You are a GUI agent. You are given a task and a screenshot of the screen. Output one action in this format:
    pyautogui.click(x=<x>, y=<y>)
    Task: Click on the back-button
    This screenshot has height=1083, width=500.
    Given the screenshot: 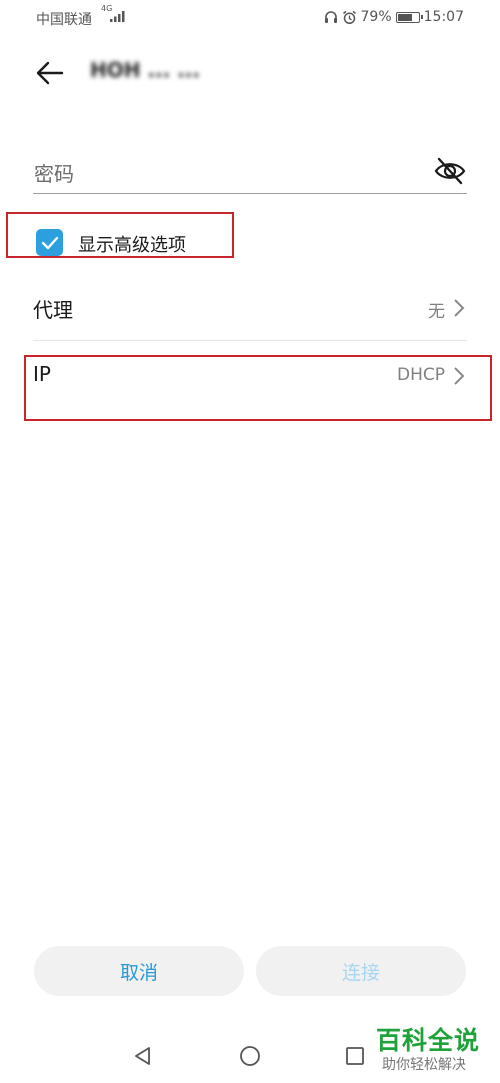 What is the action you would take?
    pyautogui.click(x=50, y=73)
    